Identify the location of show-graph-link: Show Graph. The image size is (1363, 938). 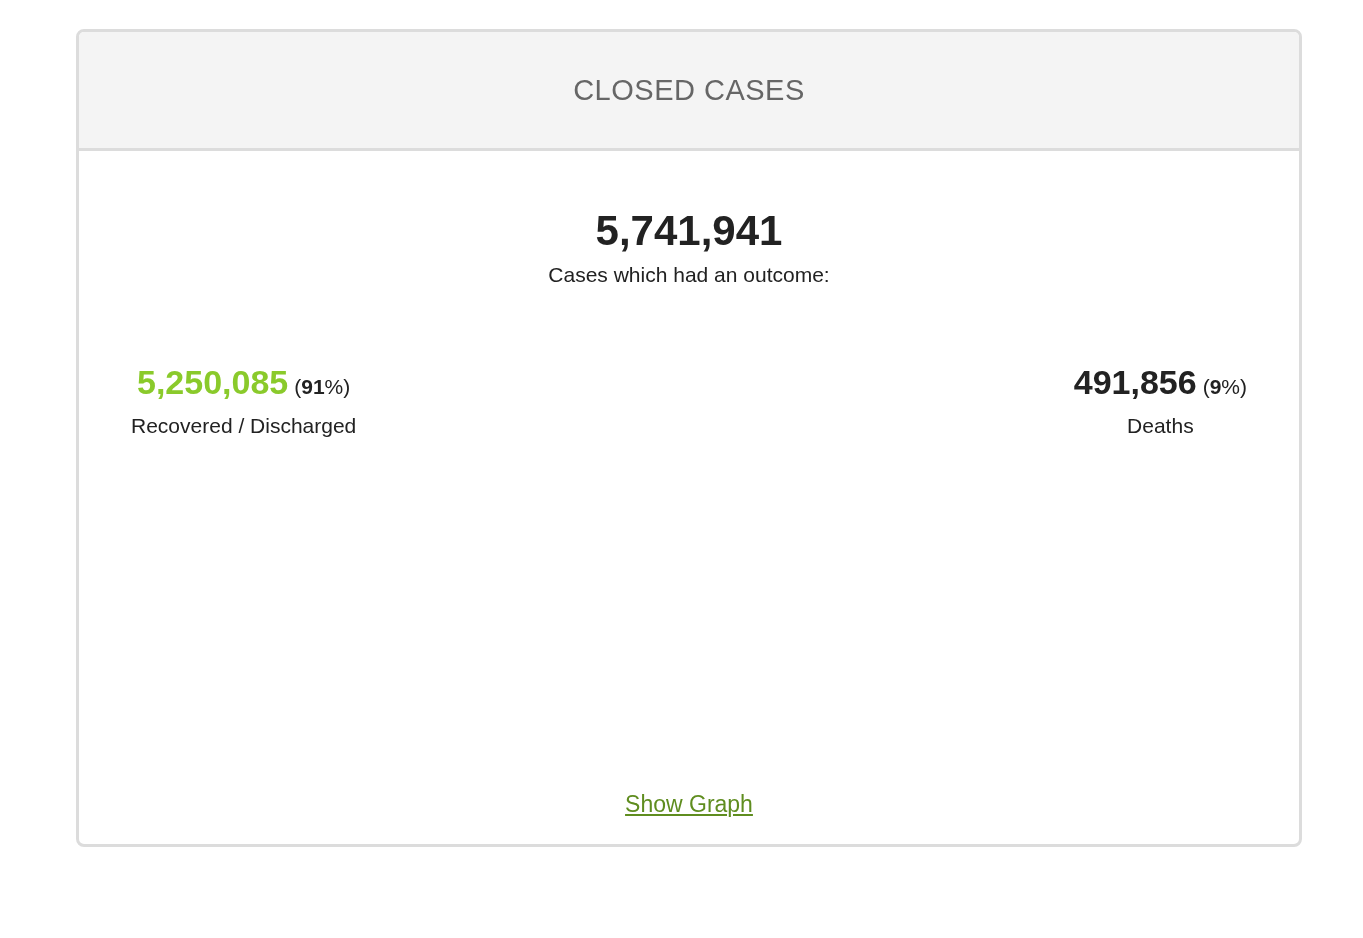
(689, 804).